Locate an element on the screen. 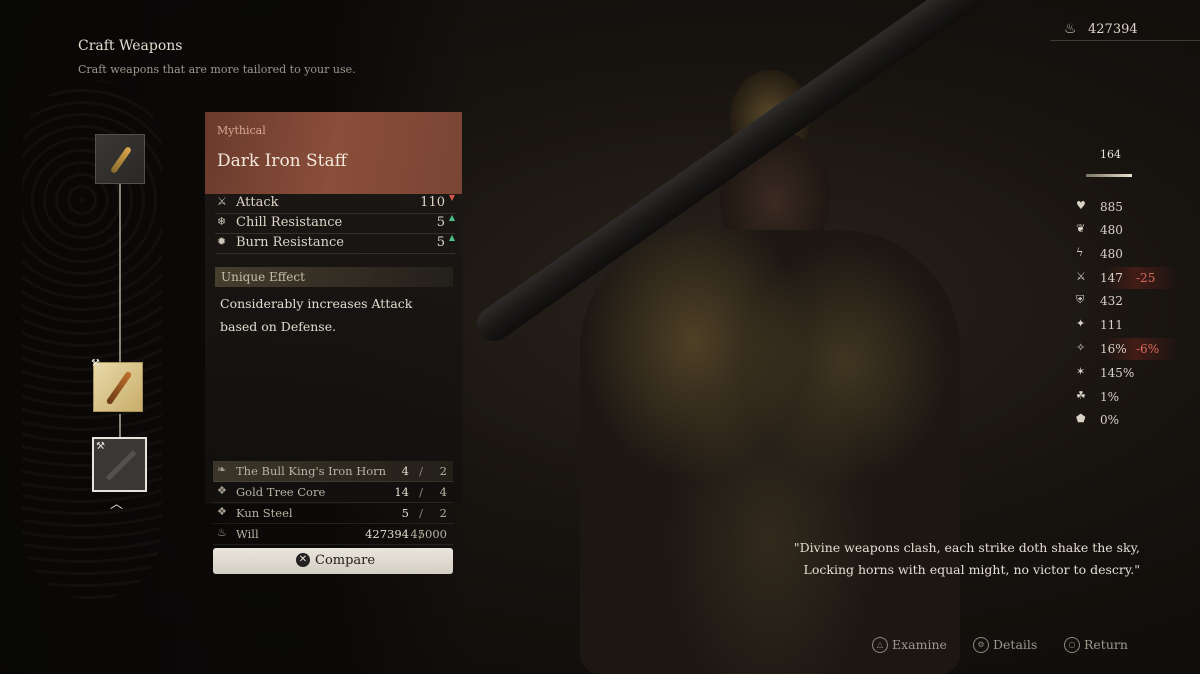 This screenshot has height=674, width=1200. page-title: Craft Weapons is located at coordinates (130, 46).